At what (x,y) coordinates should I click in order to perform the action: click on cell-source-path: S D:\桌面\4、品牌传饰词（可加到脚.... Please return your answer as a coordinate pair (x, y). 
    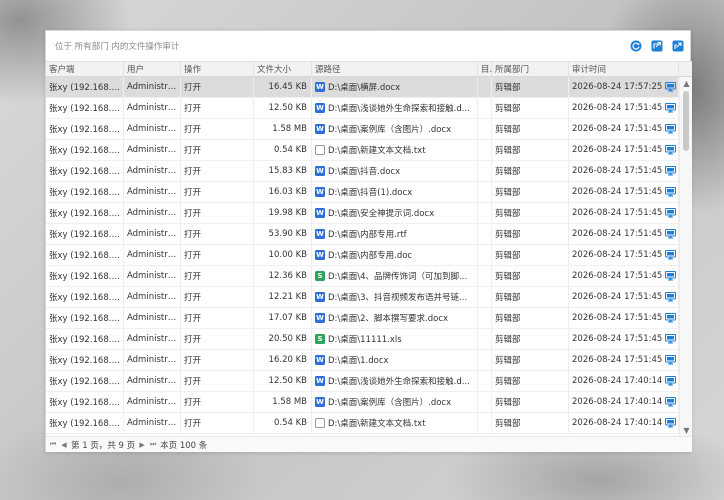
    Looking at the image, I should click on (395, 276).